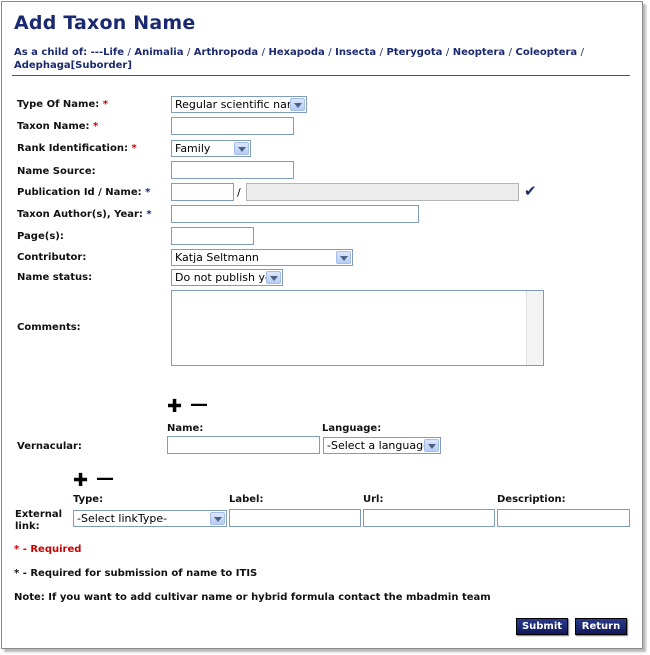 Image resolution: width=650 pixels, height=655 pixels. Describe the element at coordinates (80, 481) in the screenshot. I see `add-link-icon: ✚` at that location.